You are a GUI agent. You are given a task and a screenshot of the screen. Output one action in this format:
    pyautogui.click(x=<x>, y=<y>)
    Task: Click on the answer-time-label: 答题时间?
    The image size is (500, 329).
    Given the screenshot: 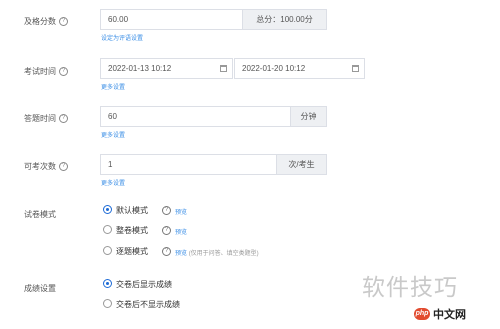 What is the action you would take?
    pyautogui.click(x=46, y=118)
    